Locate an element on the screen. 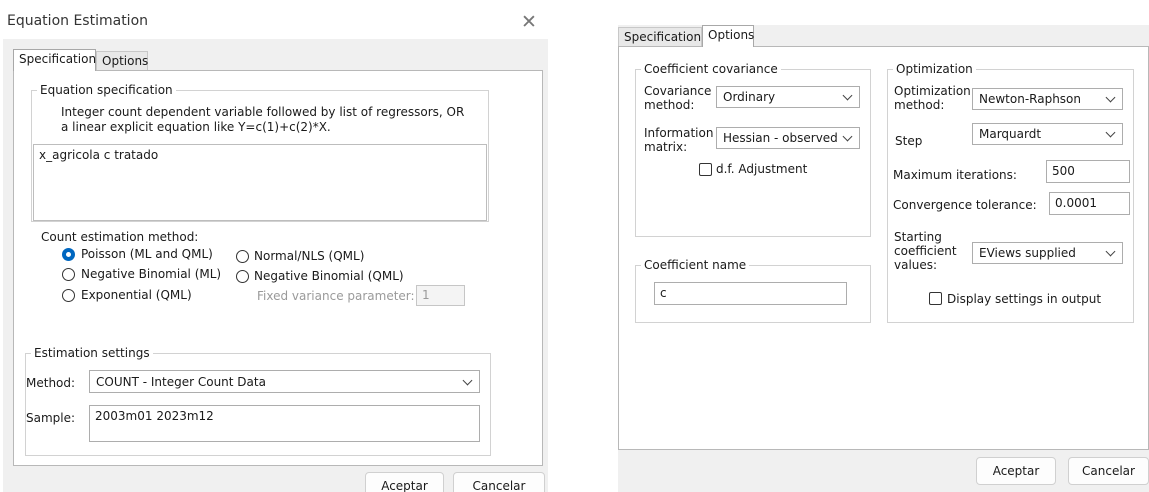  tab-options-right: Options is located at coordinates (728, 36).